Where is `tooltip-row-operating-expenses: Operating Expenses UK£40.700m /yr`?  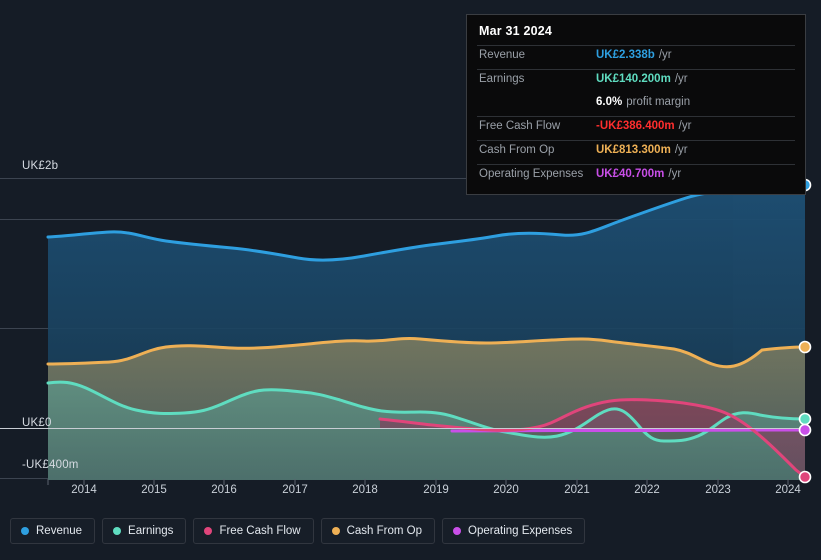 tooltip-row-operating-expenses: Operating Expenses UK£40.700m /yr is located at coordinates (636, 176).